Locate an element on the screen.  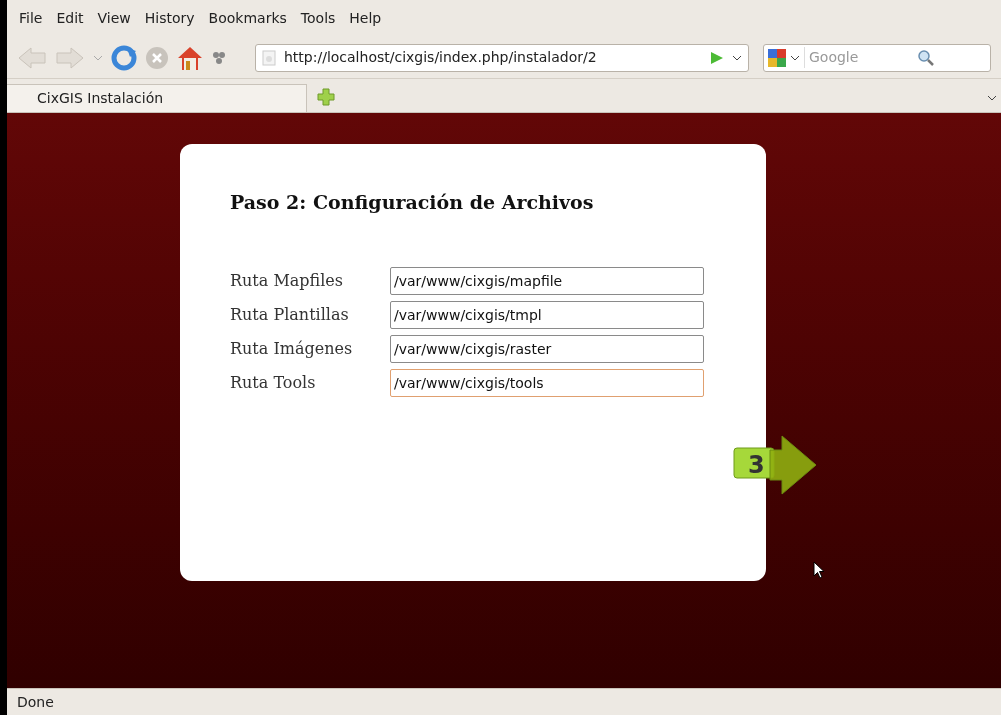
field-label: Ruta Tools is located at coordinates (273, 382).